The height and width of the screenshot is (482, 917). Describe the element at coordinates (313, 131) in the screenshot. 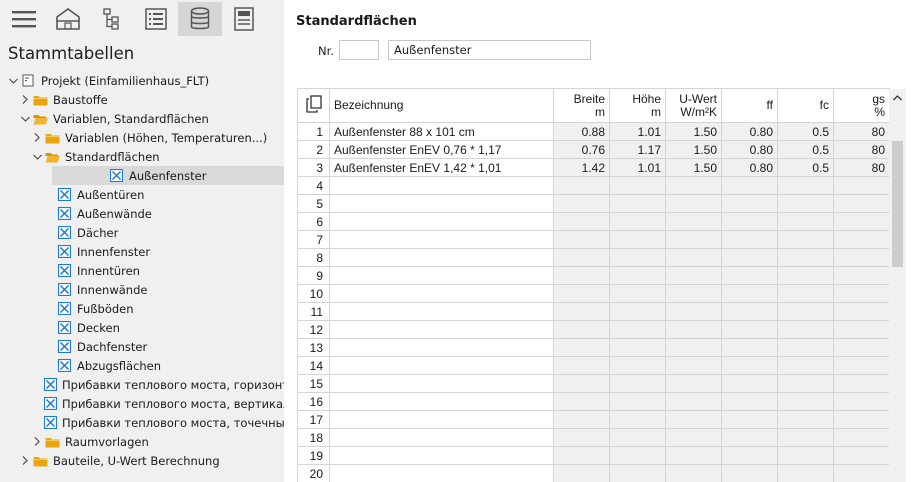

I see `row-number: 1` at that location.